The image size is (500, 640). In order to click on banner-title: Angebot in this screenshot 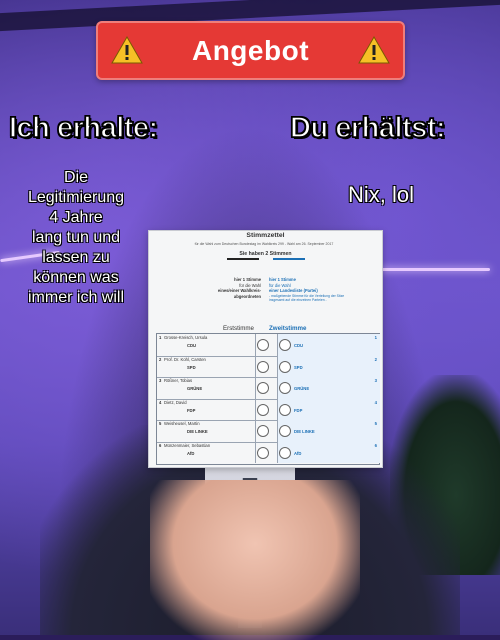, I will do `click(250, 50)`.